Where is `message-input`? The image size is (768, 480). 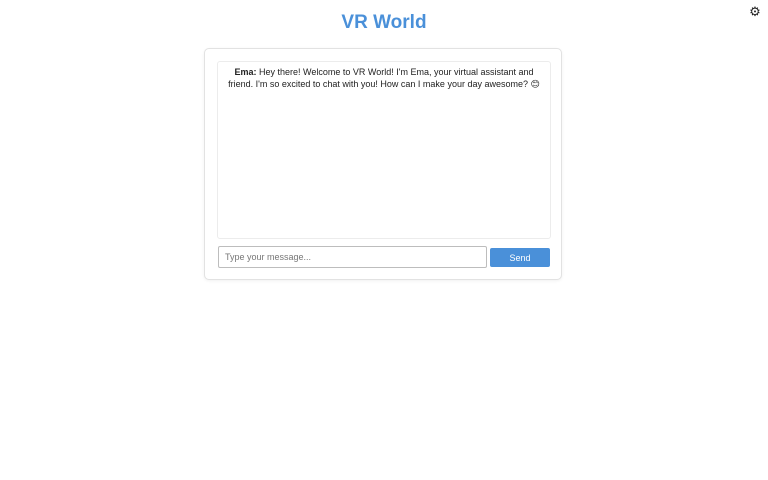 message-input is located at coordinates (352, 257).